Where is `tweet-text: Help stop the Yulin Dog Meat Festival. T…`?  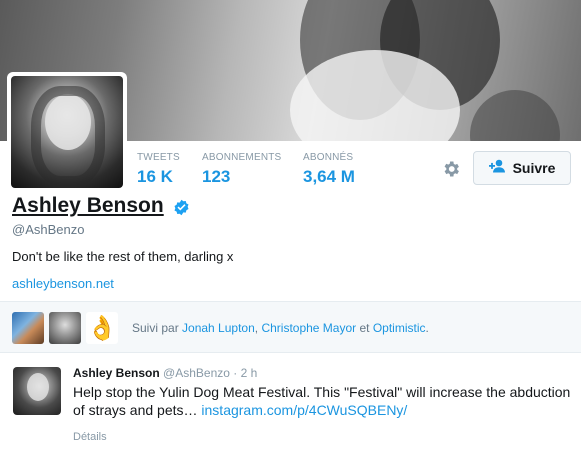 tweet-text: Help stop the Yulin Dog Meat Festival. T… is located at coordinates (323, 401).